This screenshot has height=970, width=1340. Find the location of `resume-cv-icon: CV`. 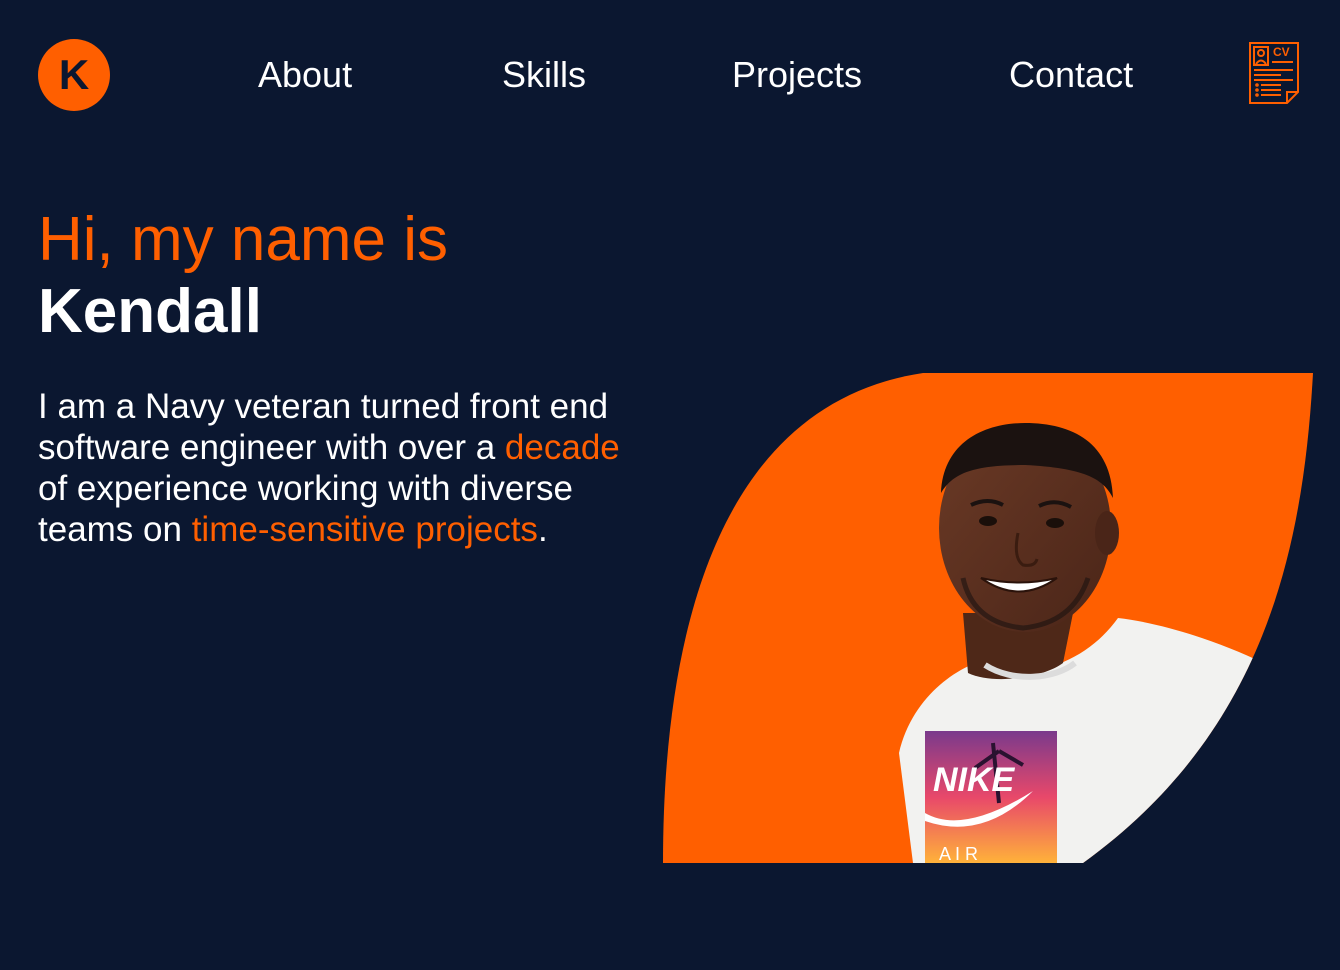

resume-cv-icon: CV is located at coordinates (1274, 73).